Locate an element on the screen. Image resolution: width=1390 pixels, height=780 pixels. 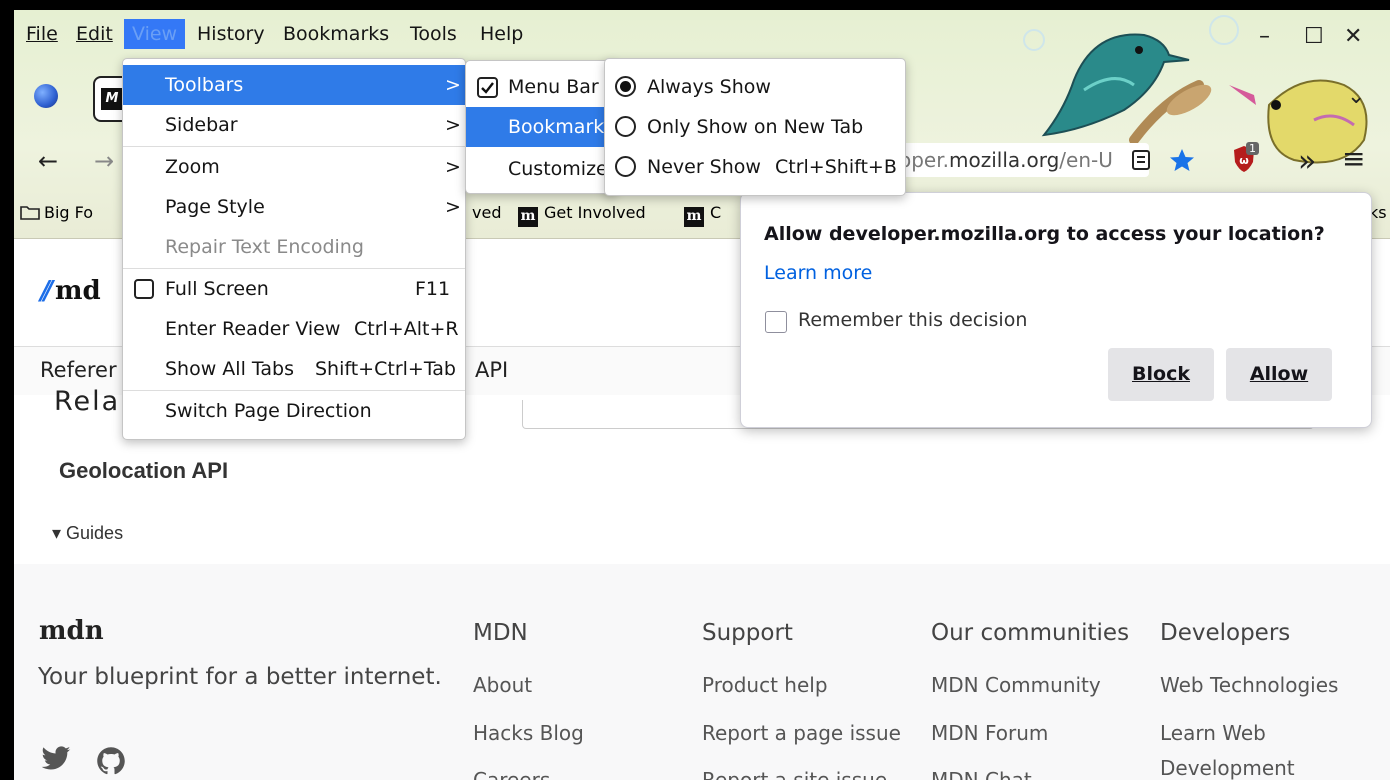
menu-item-shortcut: Ctrl+Alt+R is located at coordinates (406, 329).